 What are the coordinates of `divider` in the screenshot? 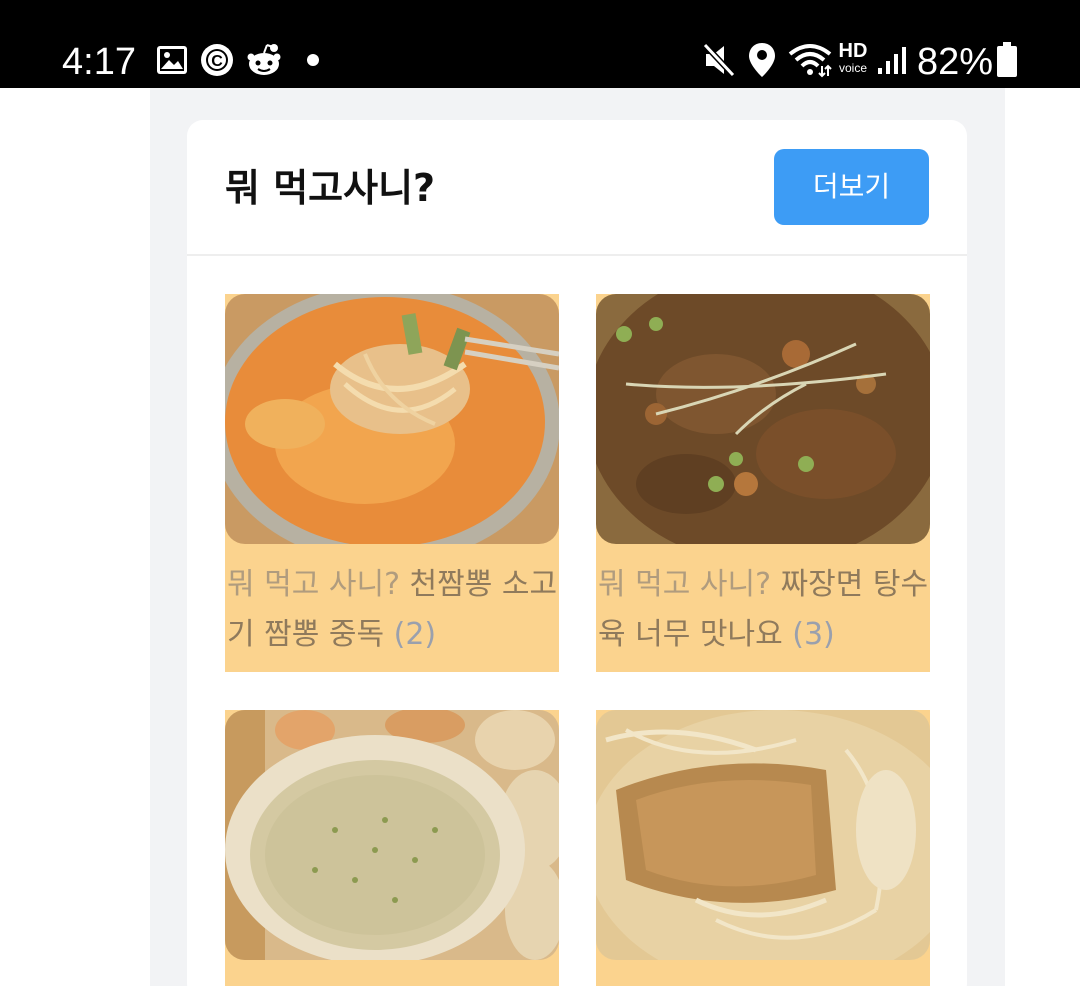 It's located at (577, 255).